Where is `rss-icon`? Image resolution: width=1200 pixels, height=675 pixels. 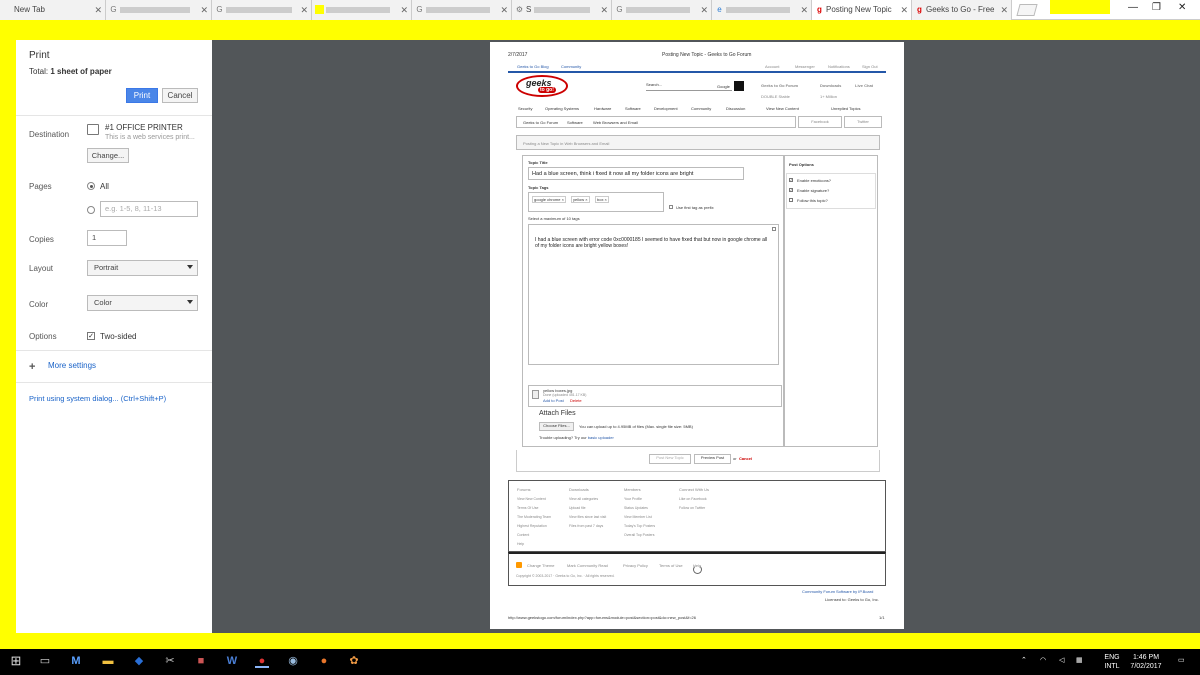
rss-icon is located at coordinates (519, 565).